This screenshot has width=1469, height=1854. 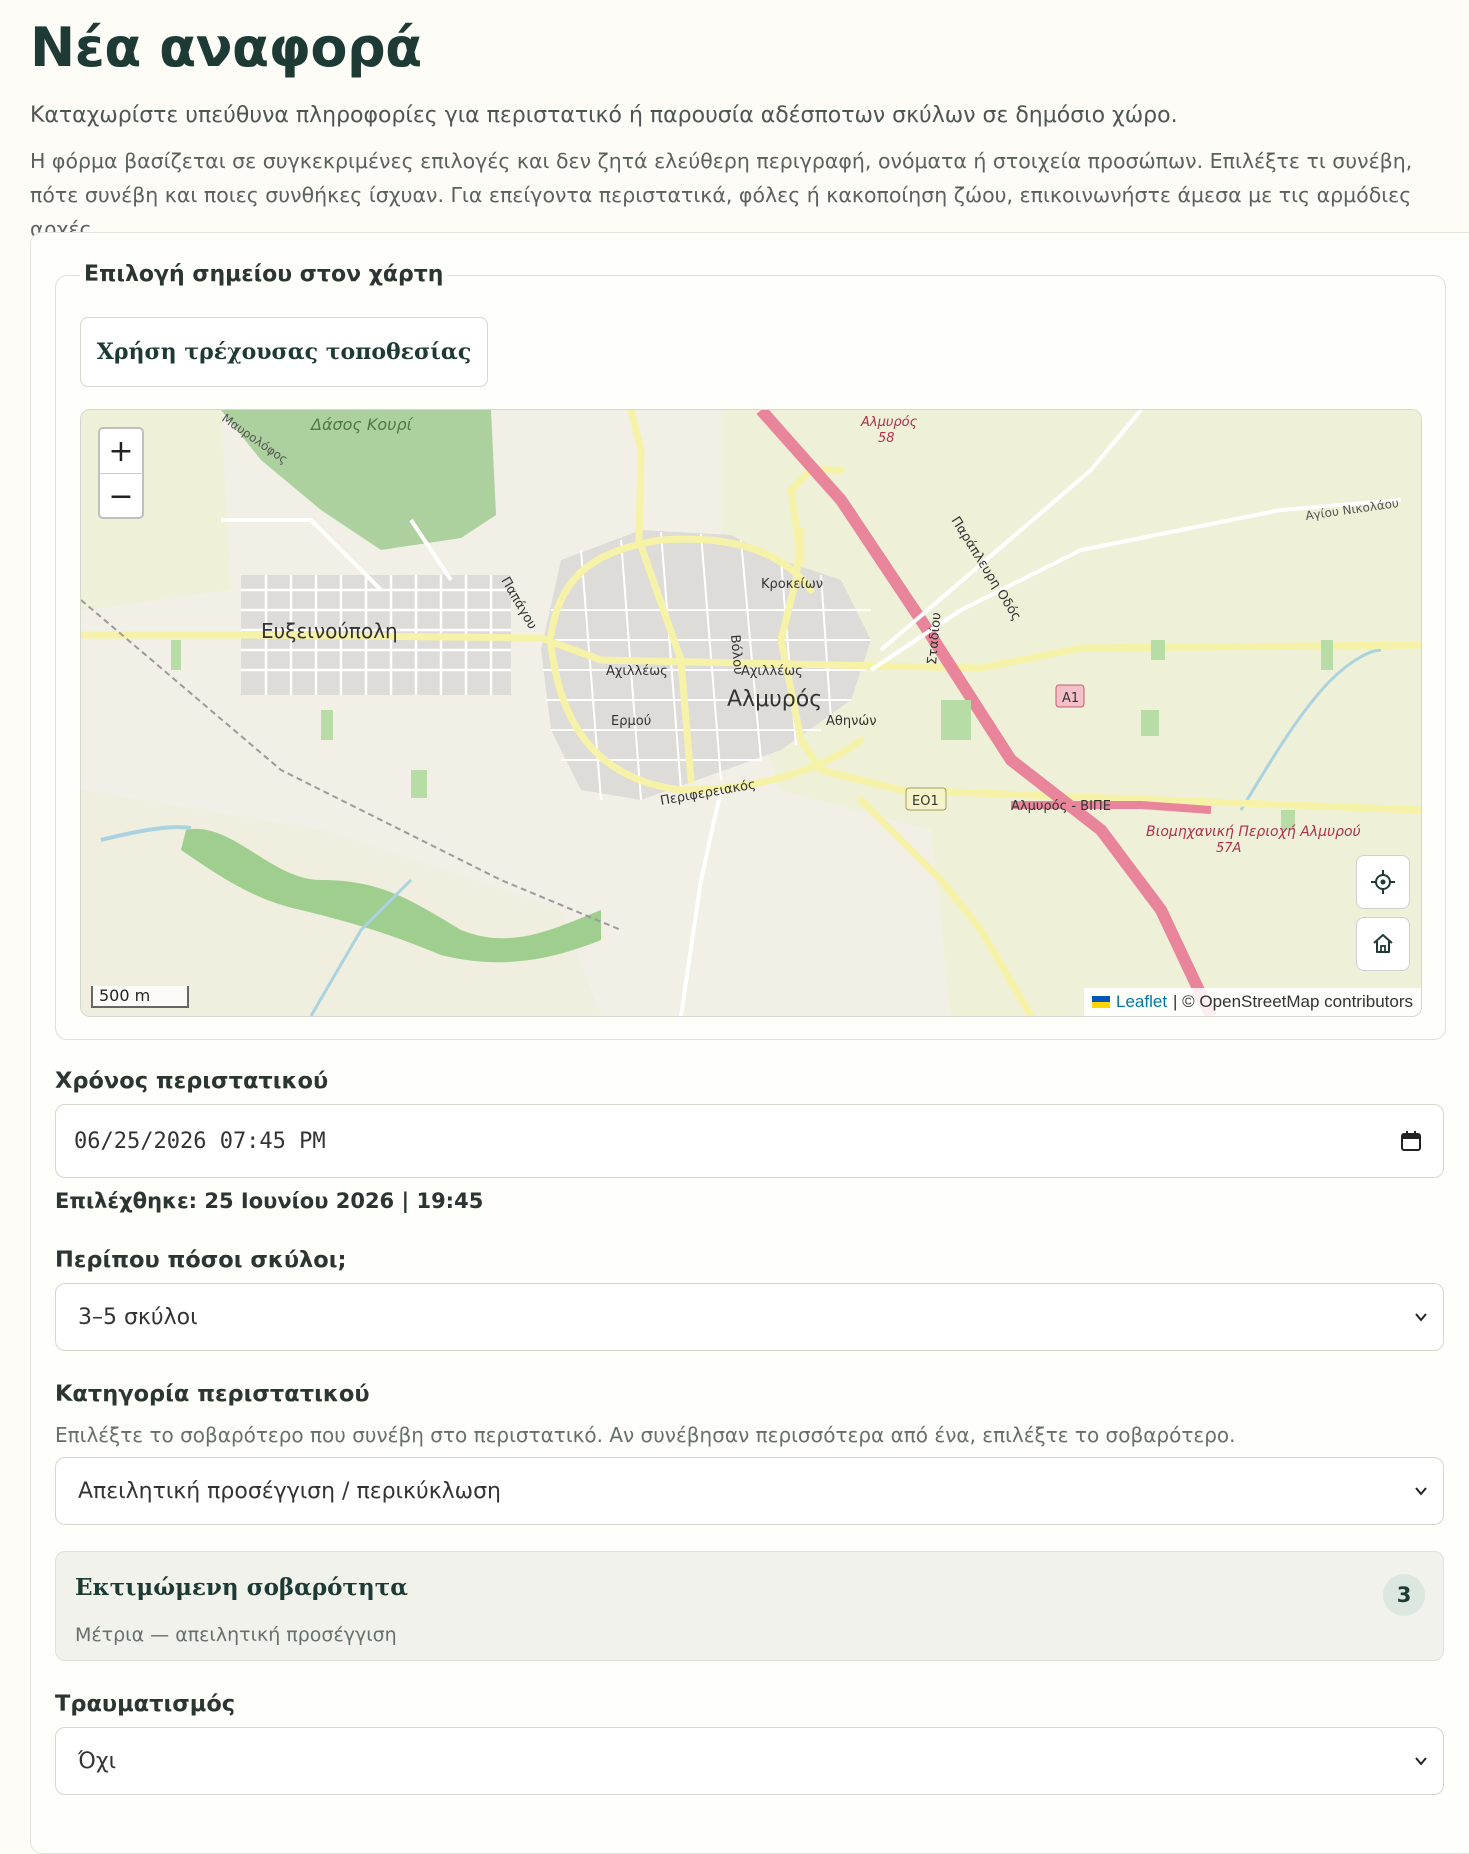 What do you see at coordinates (121, 496) in the screenshot?
I see `map-zoom-out-button: −` at bounding box center [121, 496].